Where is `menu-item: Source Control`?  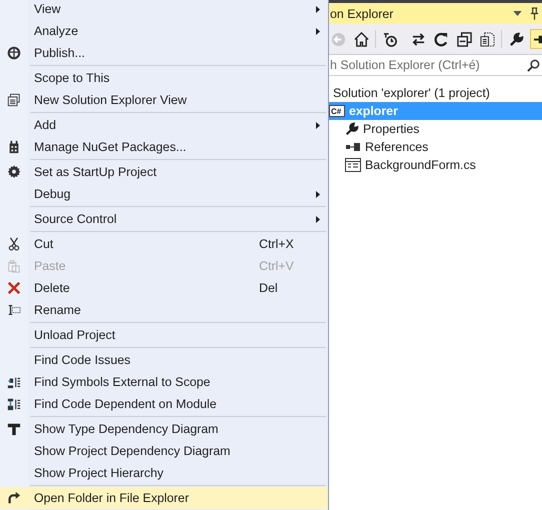
menu-item: Source Control is located at coordinates (164, 219).